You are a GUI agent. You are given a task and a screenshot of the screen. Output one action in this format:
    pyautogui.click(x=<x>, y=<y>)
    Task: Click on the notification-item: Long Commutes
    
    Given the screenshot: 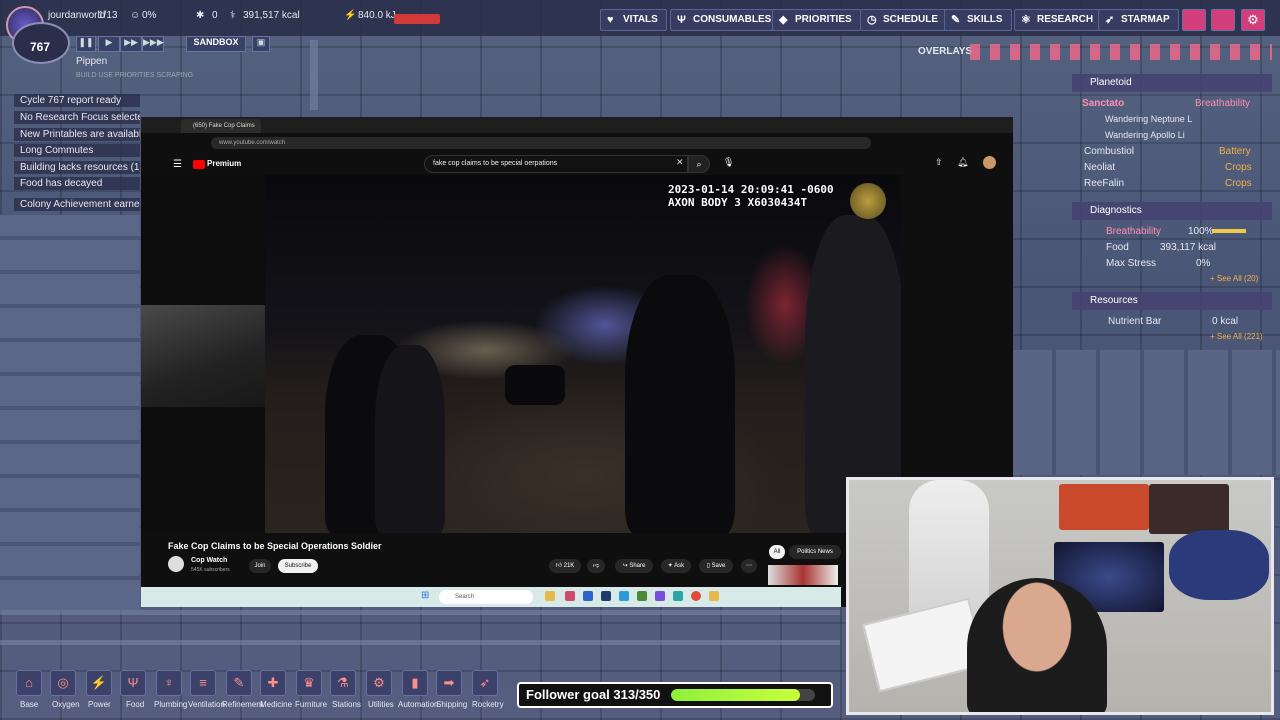 What is the action you would take?
    pyautogui.click(x=77, y=150)
    